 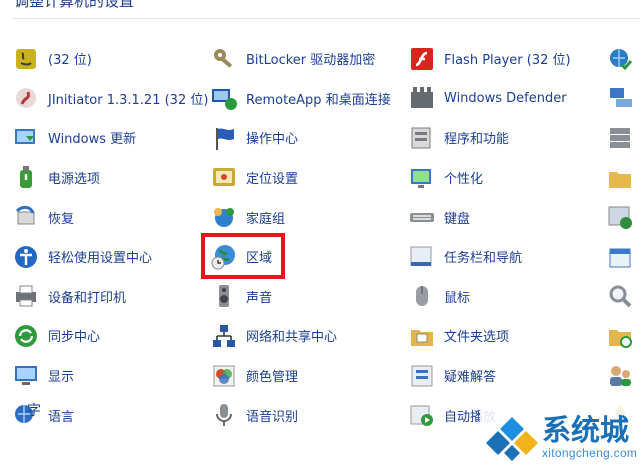 I want to click on sound-icon, so click(x=224, y=296).